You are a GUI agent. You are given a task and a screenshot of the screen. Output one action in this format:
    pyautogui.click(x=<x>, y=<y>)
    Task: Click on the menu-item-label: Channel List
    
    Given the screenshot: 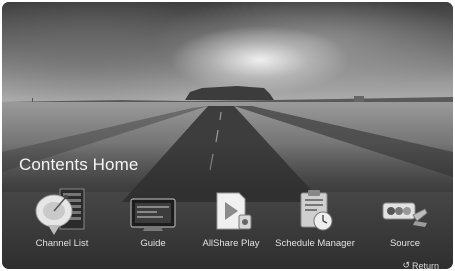 What is the action you would take?
    pyautogui.click(x=62, y=243)
    